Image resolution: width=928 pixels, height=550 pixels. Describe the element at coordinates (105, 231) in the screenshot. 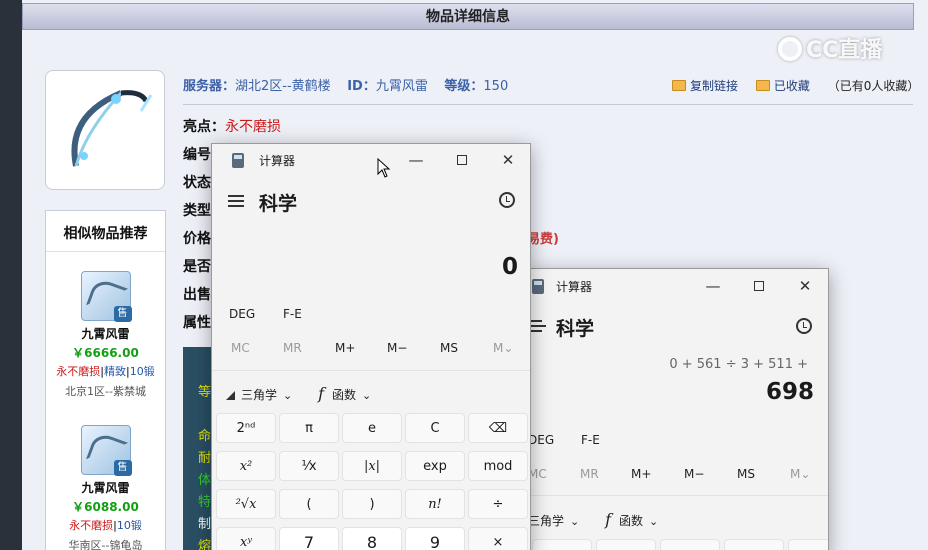

I see `similar-title: 相似物品推荐` at that location.